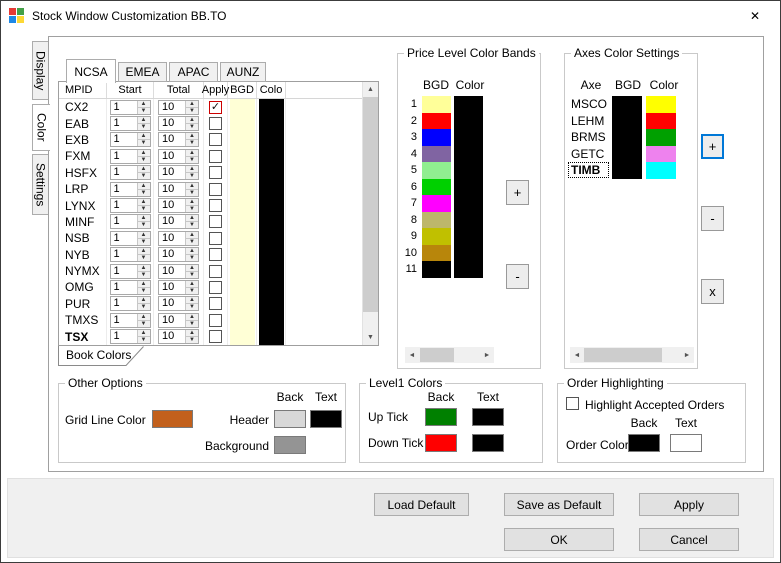  Describe the element at coordinates (712, 291) in the screenshot. I see `axes-delete-button: x` at that location.